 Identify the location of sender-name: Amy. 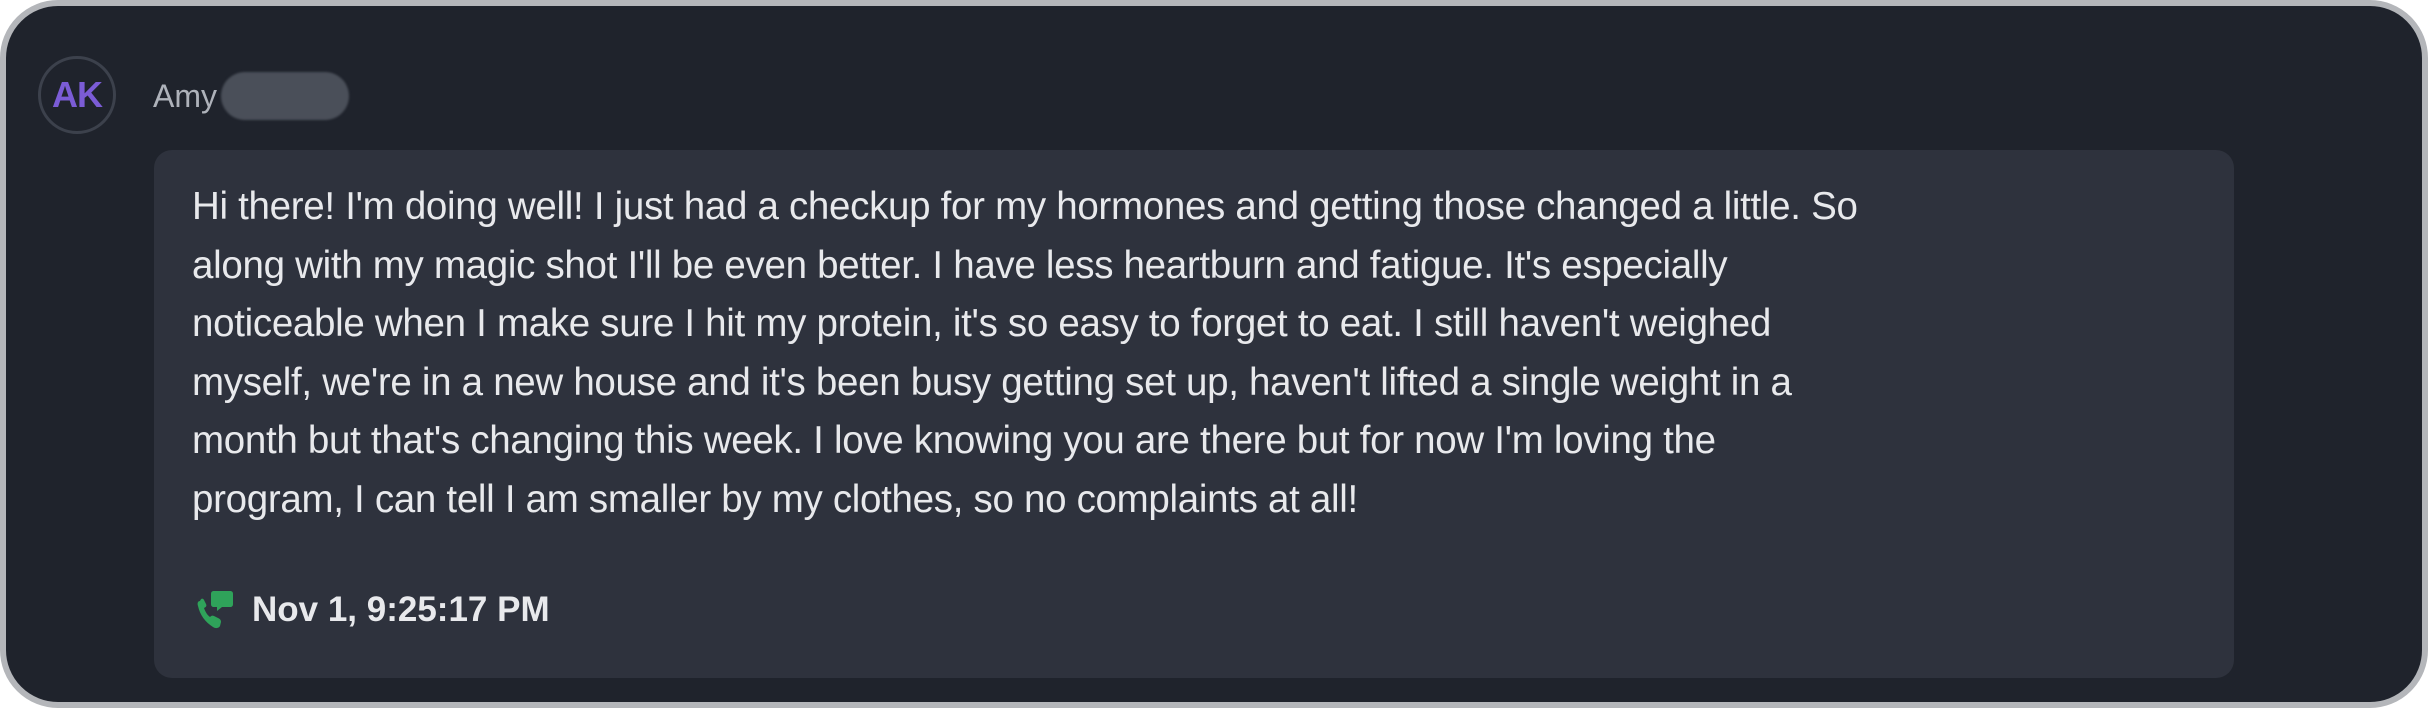
(185, 96).